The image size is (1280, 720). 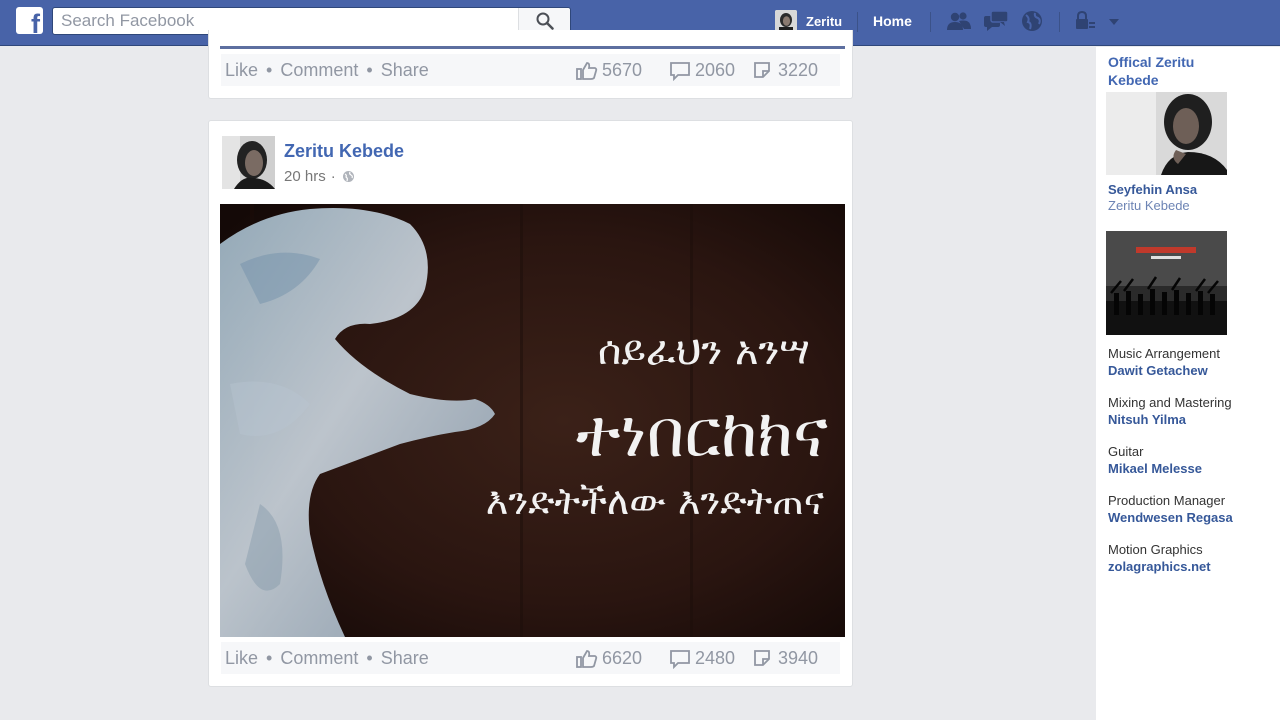 I want to click on credit-role: Mixing and Mastering, so click(x=1170, y=402).